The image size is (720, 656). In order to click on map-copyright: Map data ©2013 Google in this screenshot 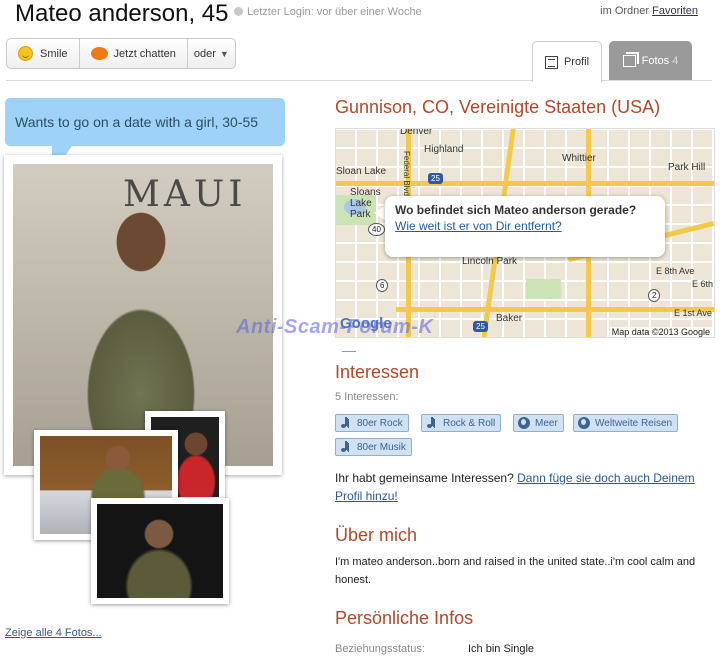, I will do `click(660, 332)`.